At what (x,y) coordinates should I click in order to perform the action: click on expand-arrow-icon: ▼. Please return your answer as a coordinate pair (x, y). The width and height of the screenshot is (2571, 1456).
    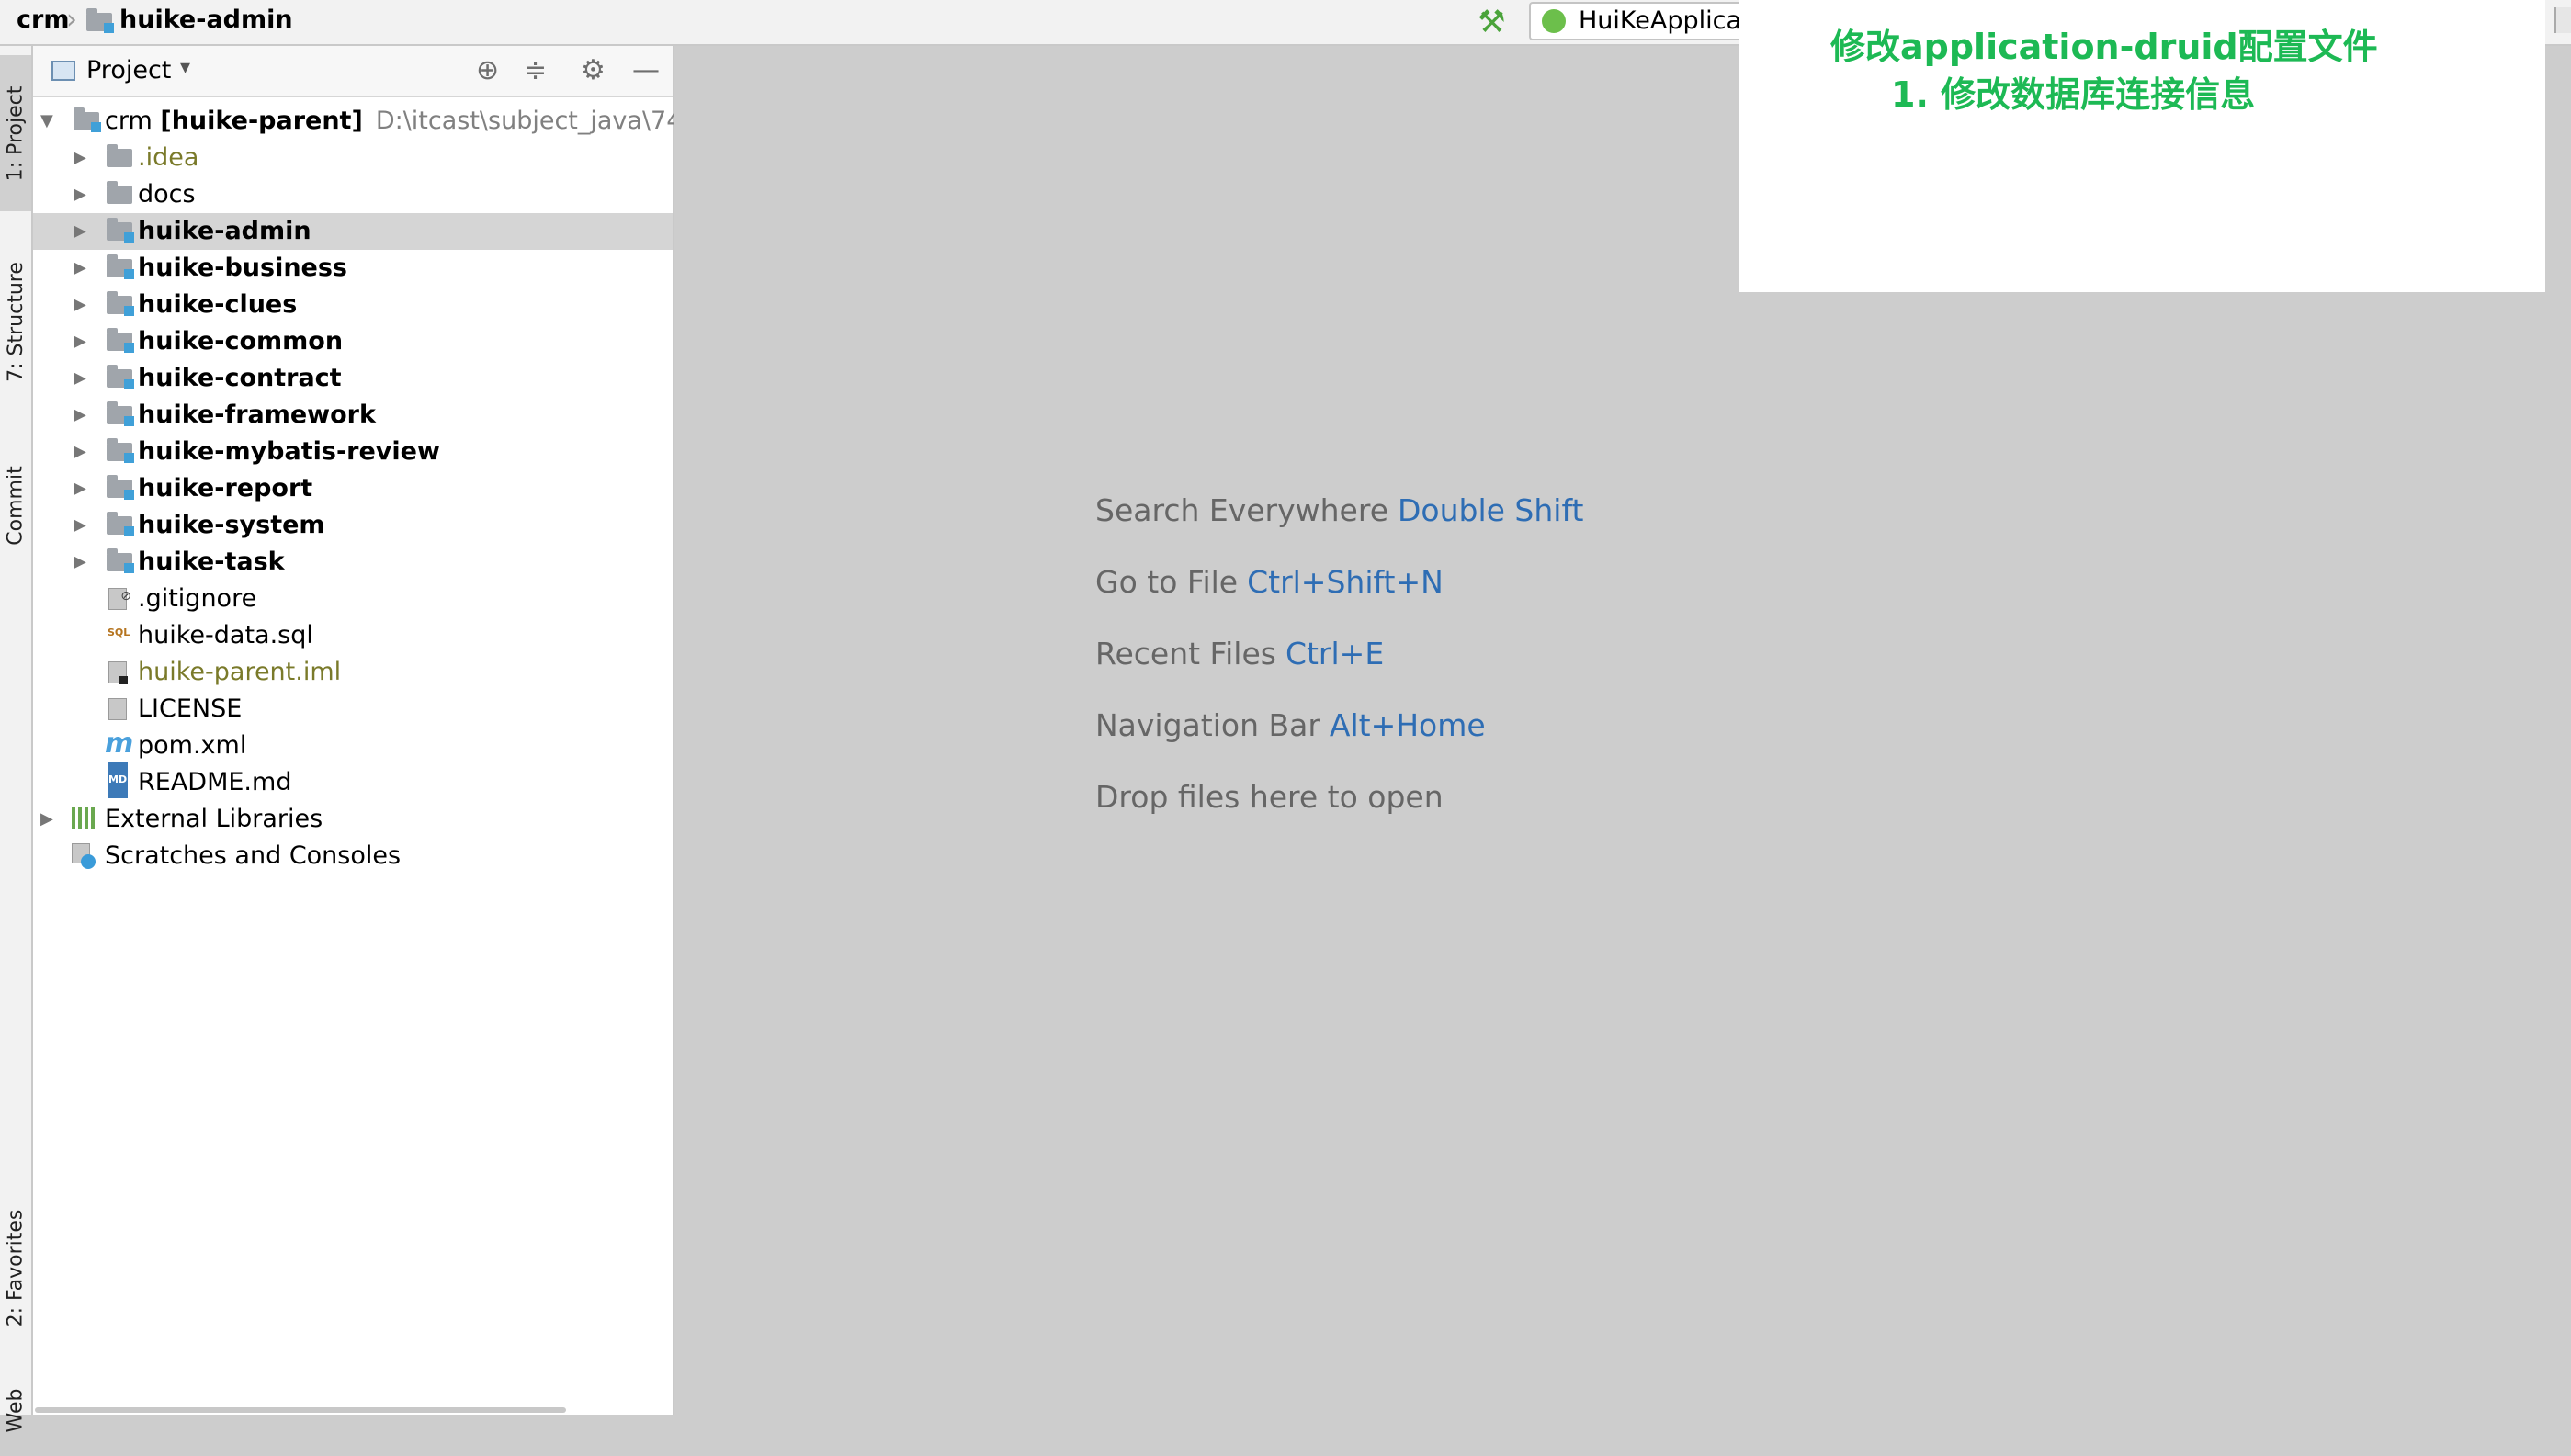
    Looking at the image, I should click on (46, 121).